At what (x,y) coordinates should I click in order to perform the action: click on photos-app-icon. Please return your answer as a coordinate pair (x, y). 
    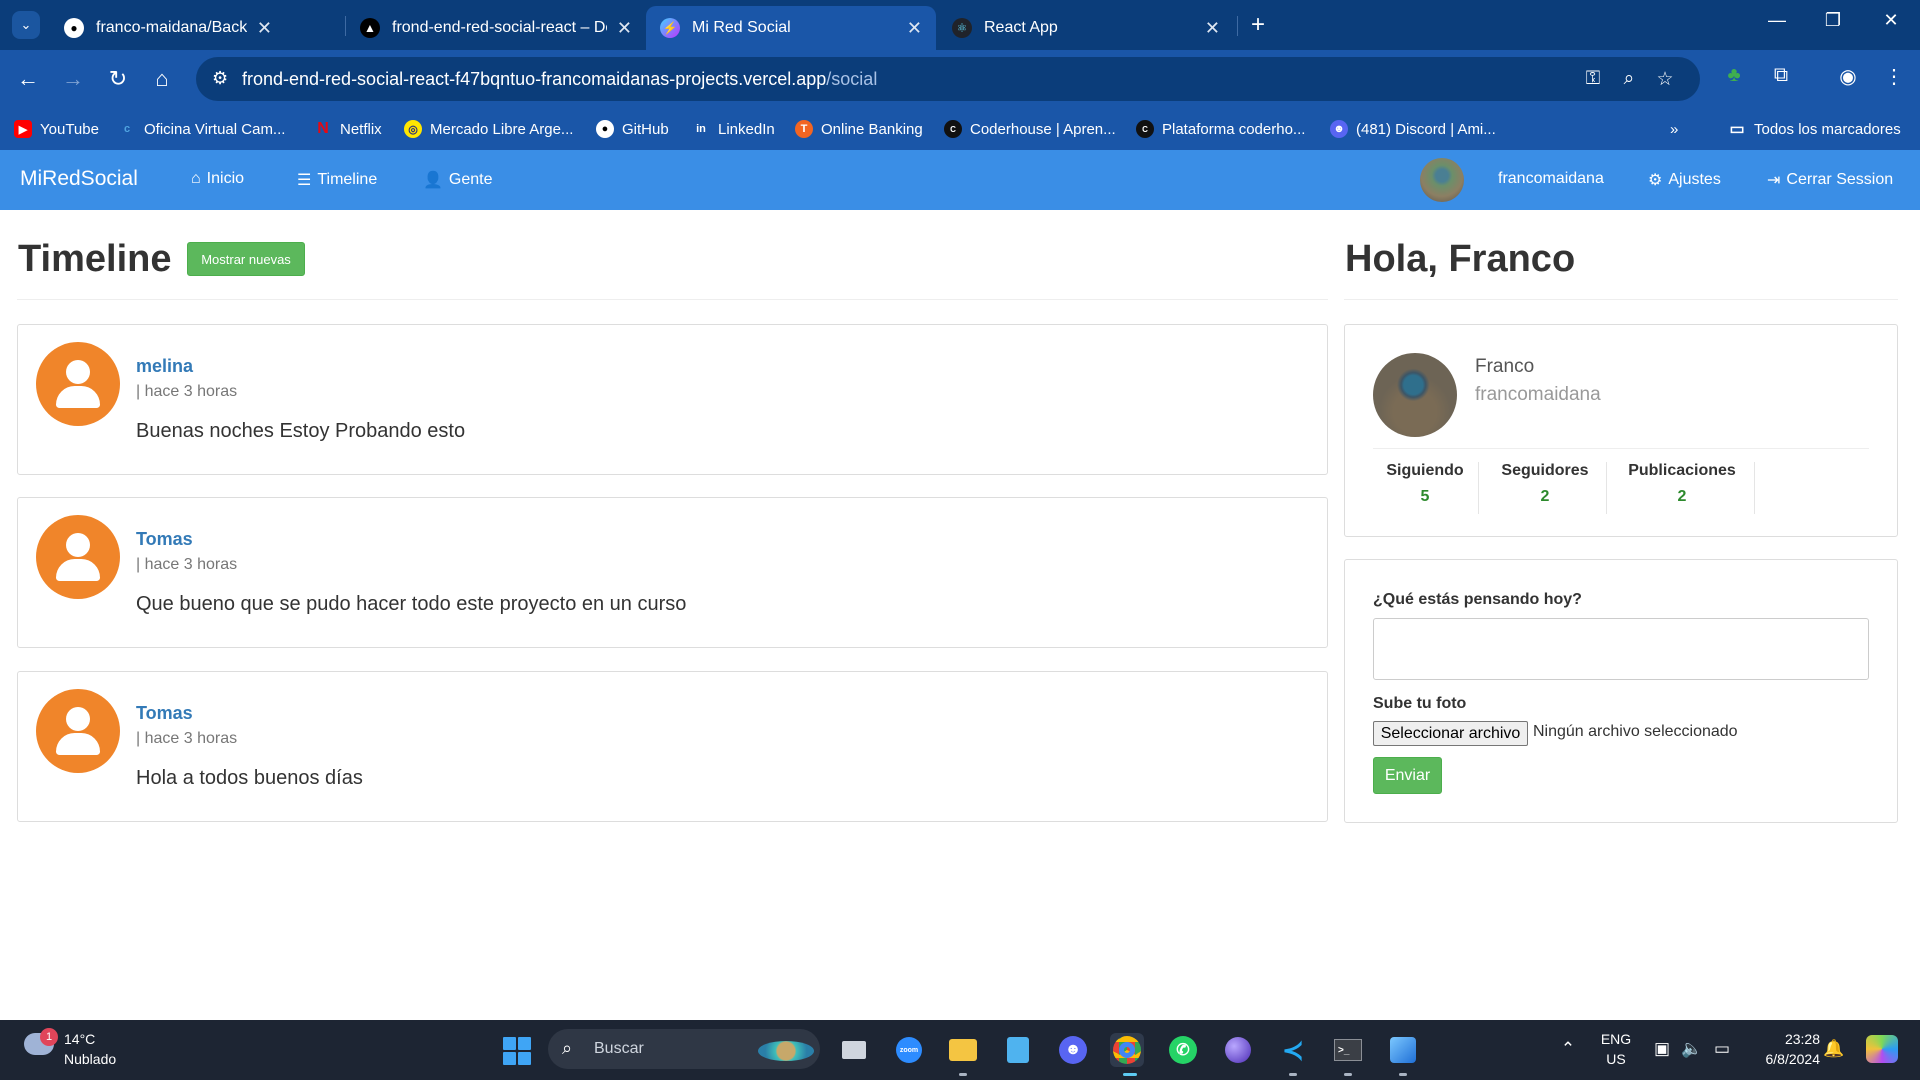
    Looking at the image, I should click on (1403, 1050).